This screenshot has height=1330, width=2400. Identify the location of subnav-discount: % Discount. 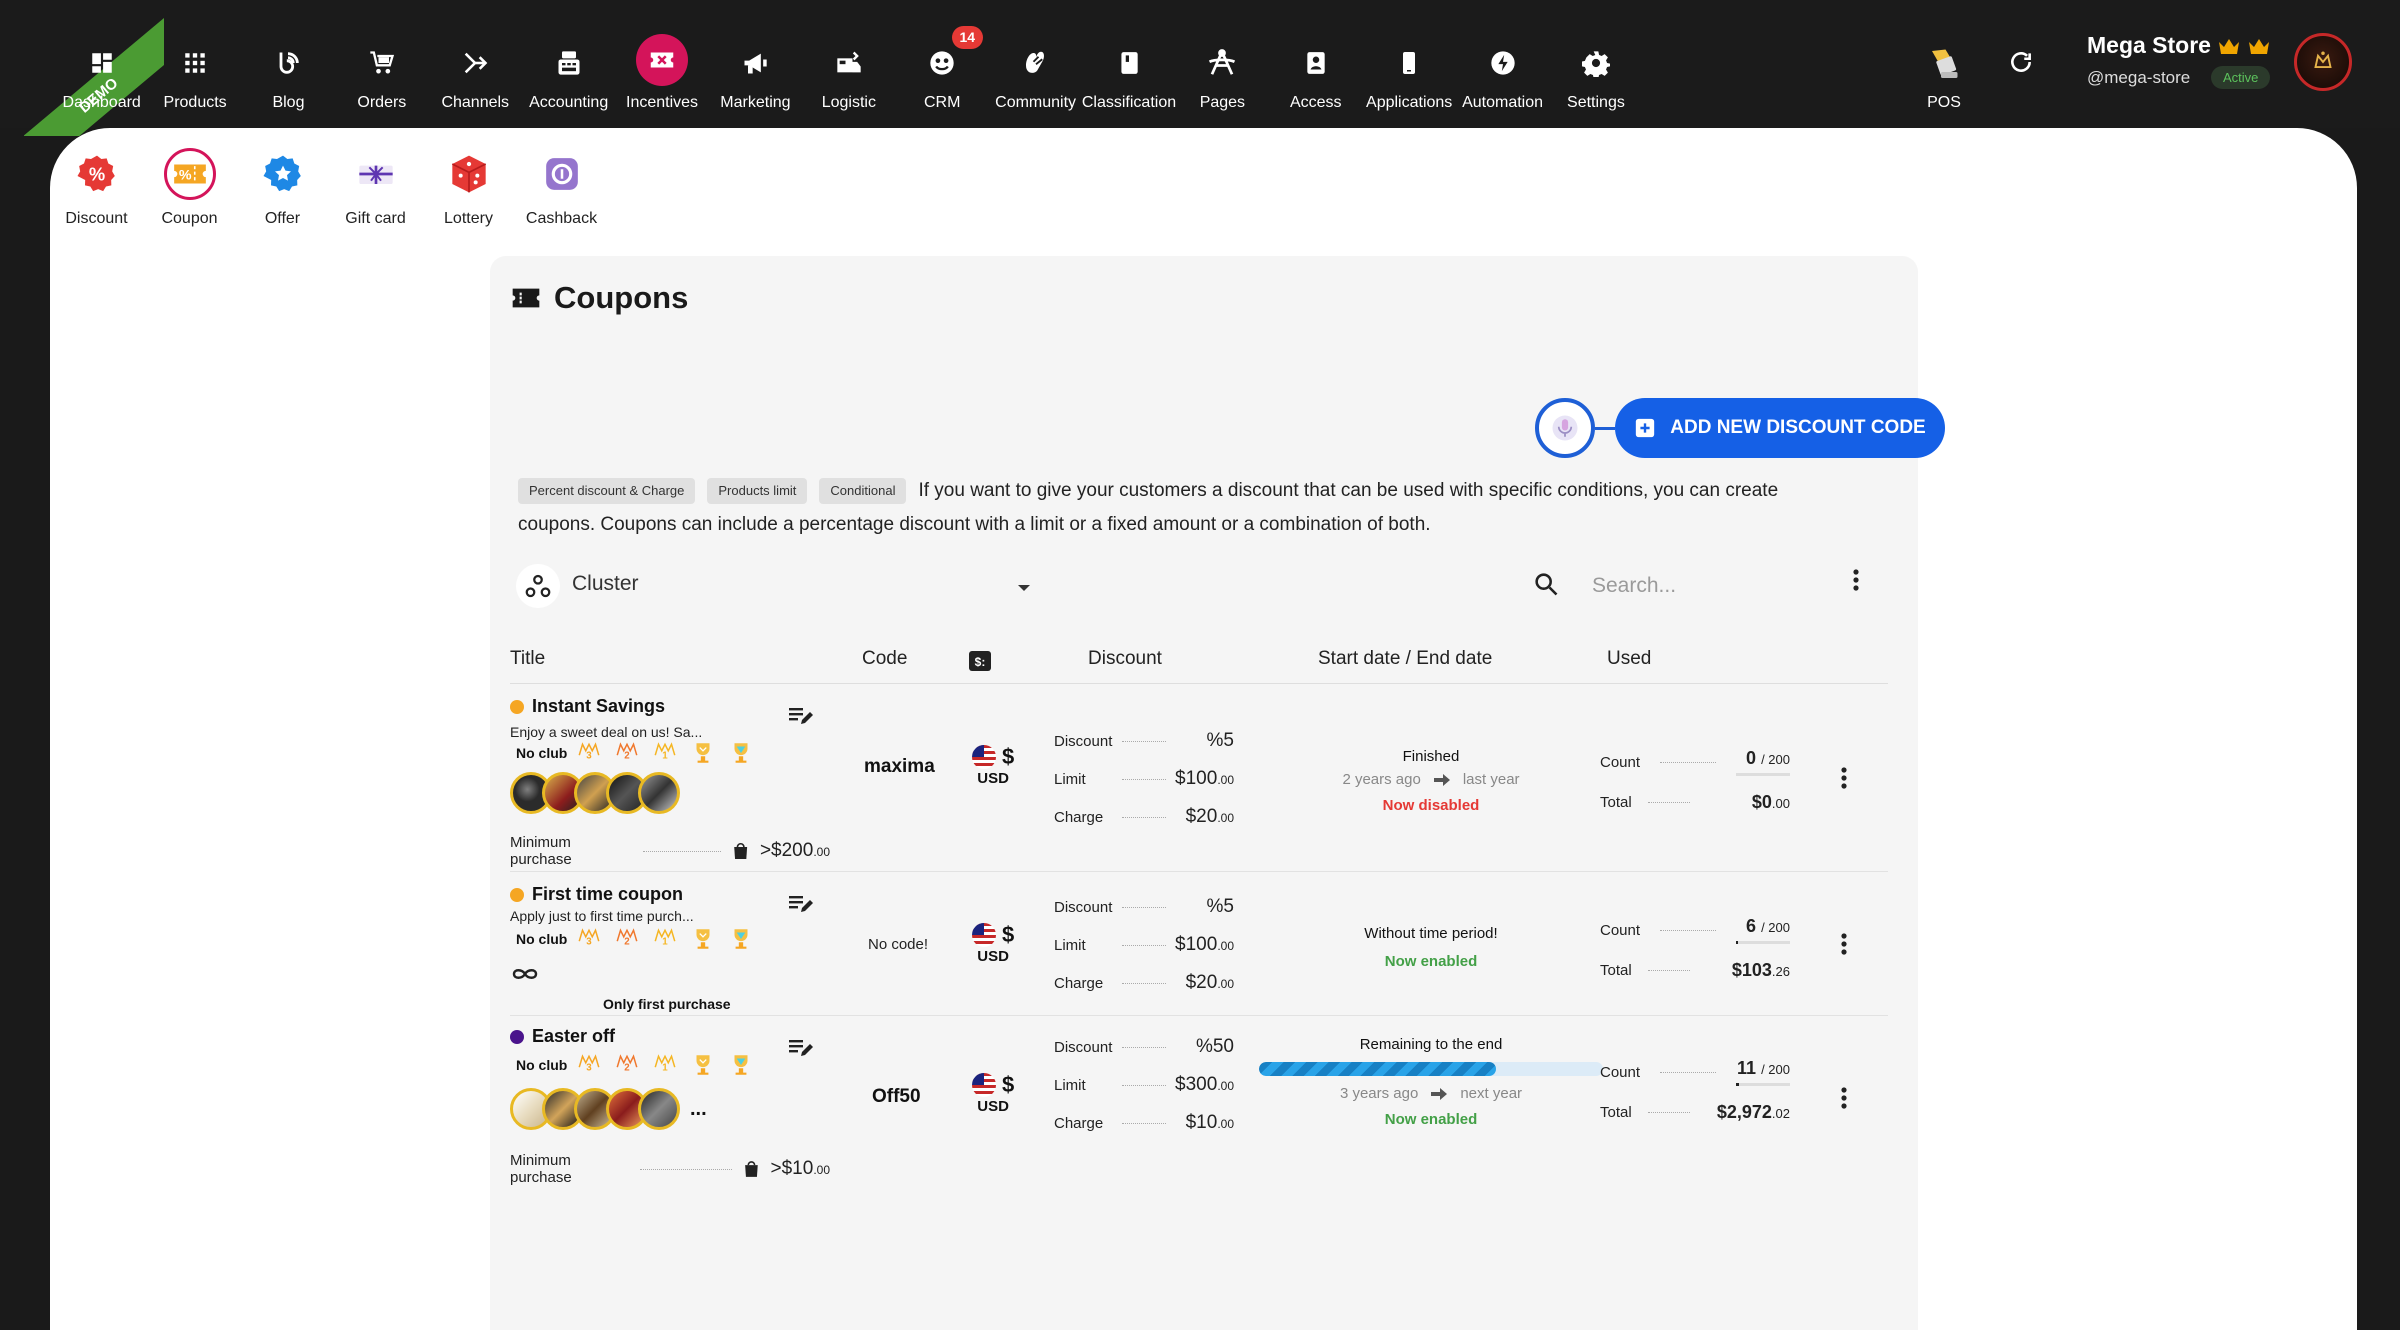
(96, 188).